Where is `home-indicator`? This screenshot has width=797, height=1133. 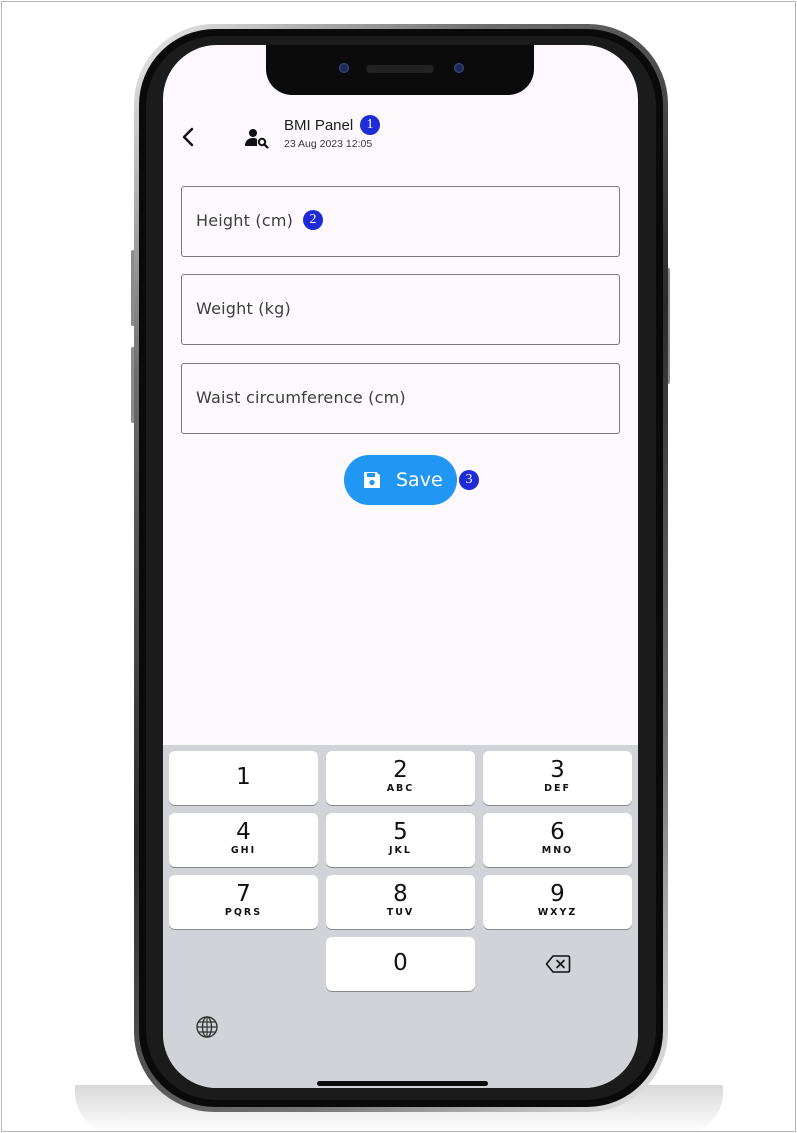
home-indicator is located at coordinates (402, 1083).